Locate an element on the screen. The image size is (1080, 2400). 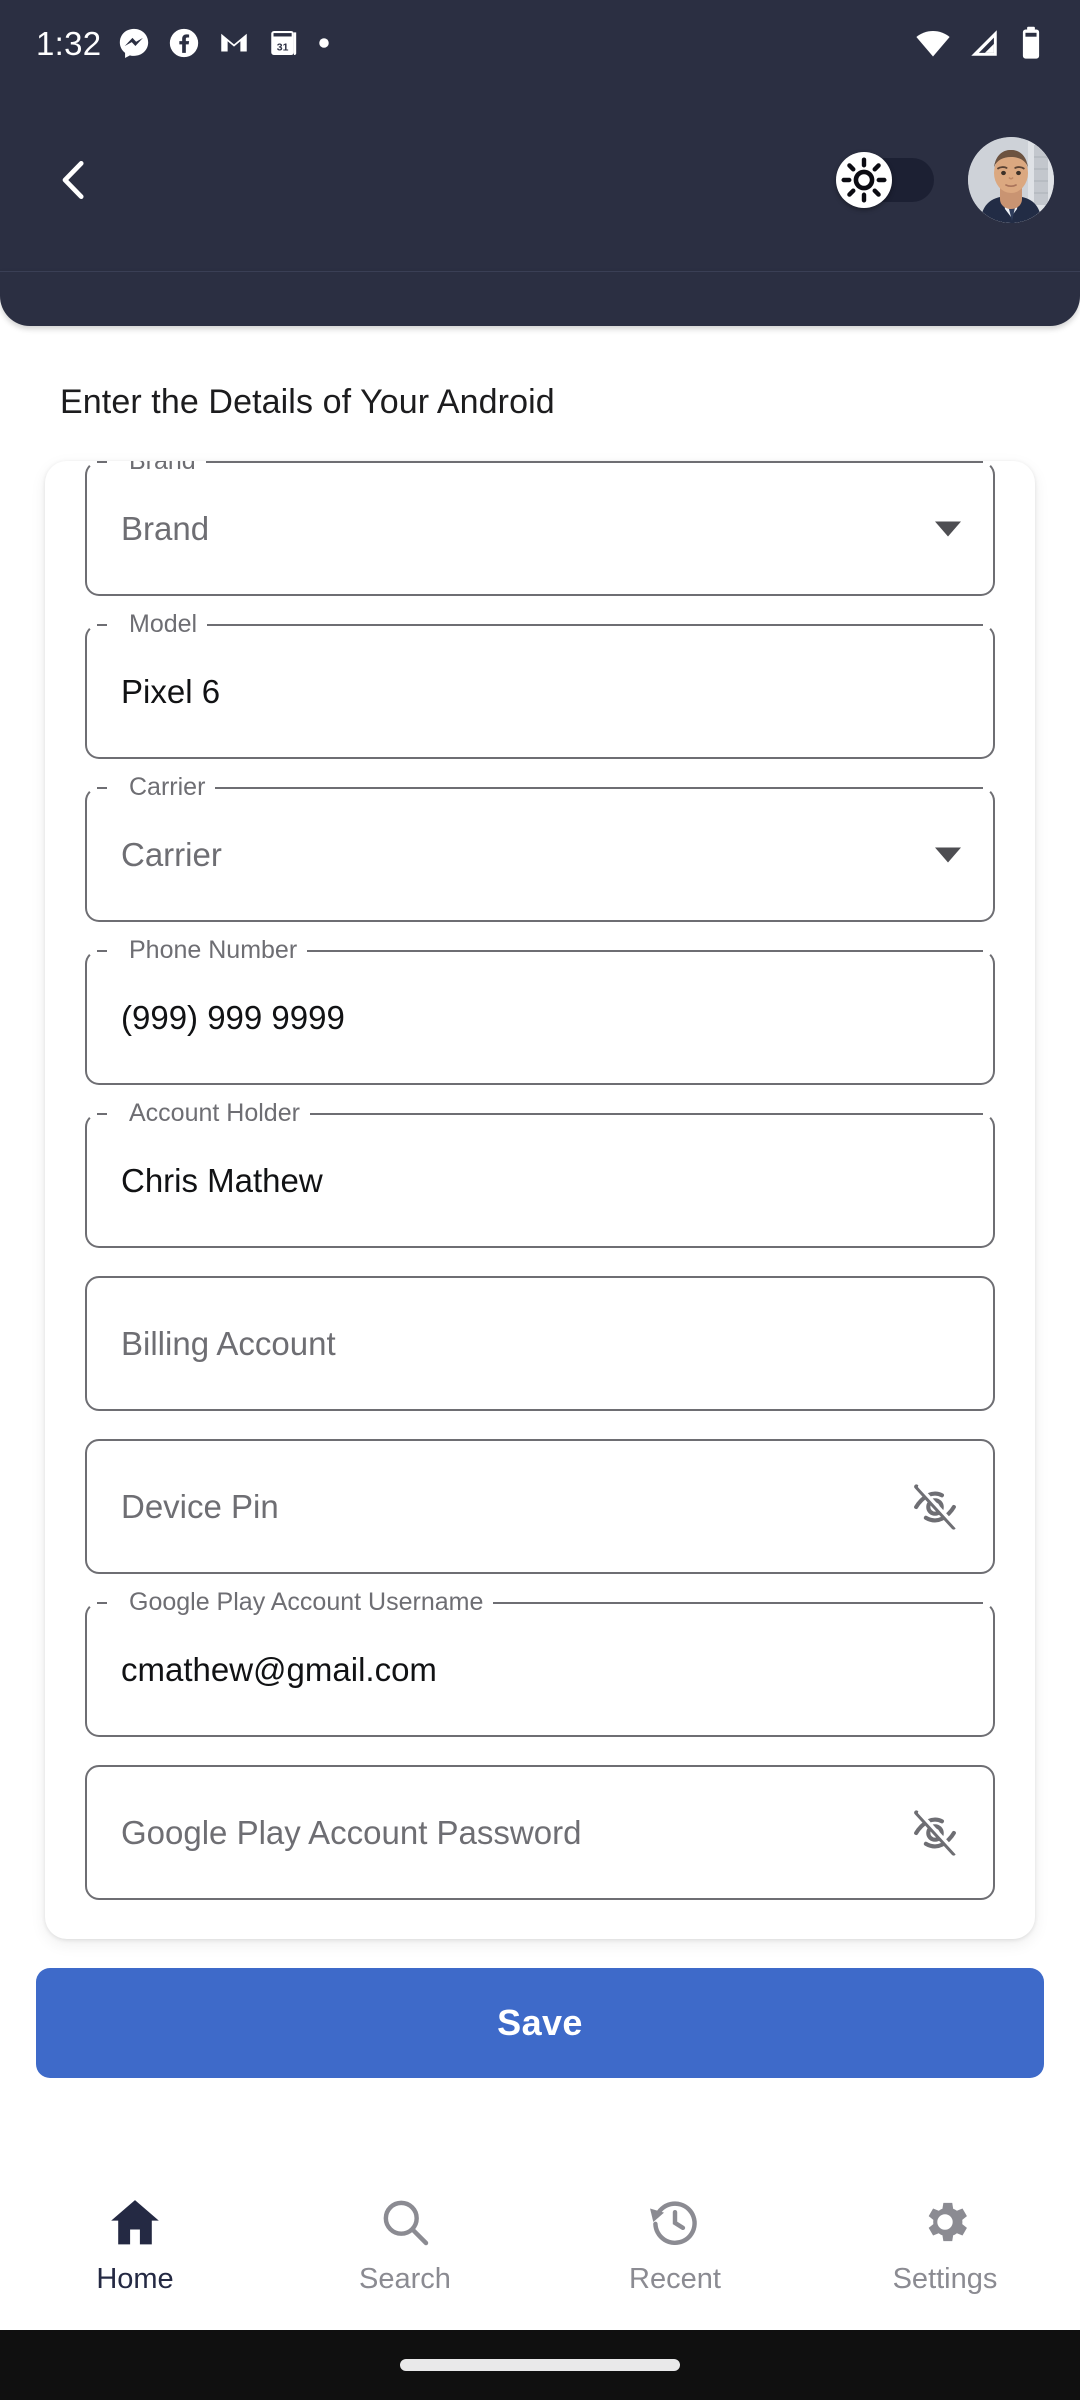
field-model: Model Pixel 6 is located at coordinates (540, 683).